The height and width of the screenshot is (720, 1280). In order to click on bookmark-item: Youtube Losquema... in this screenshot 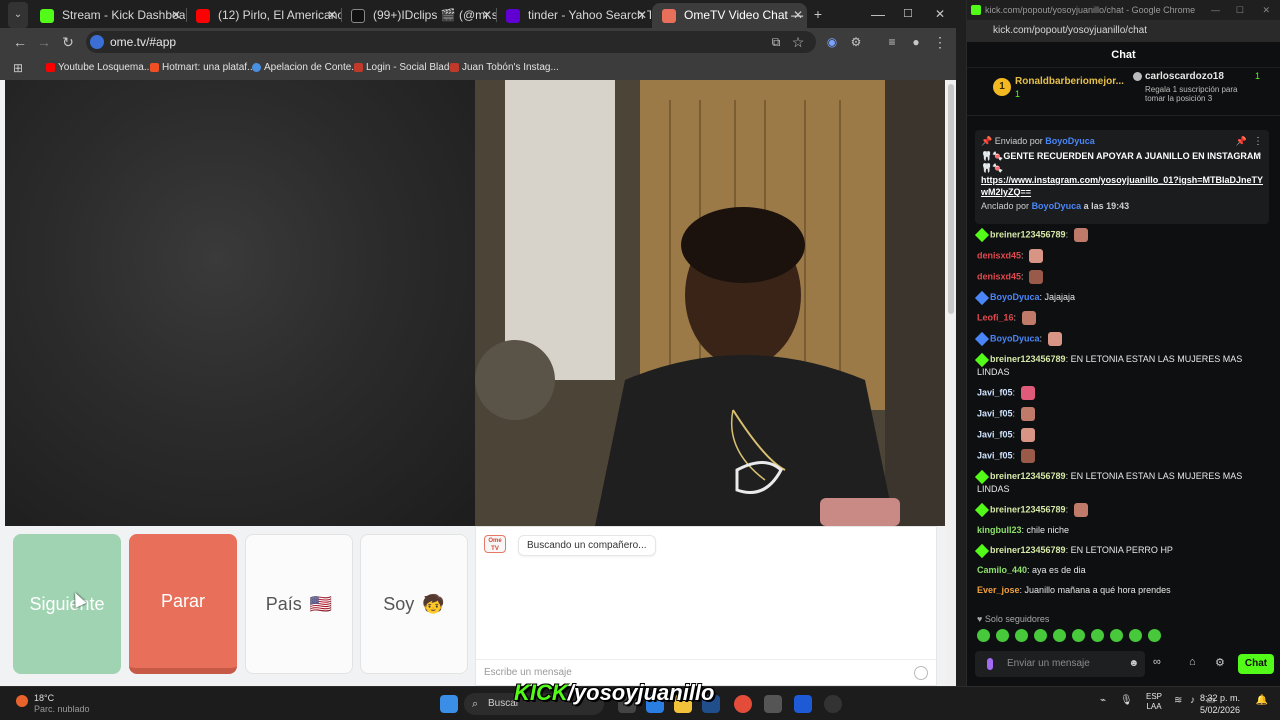, I will do `click(98, 68)`.